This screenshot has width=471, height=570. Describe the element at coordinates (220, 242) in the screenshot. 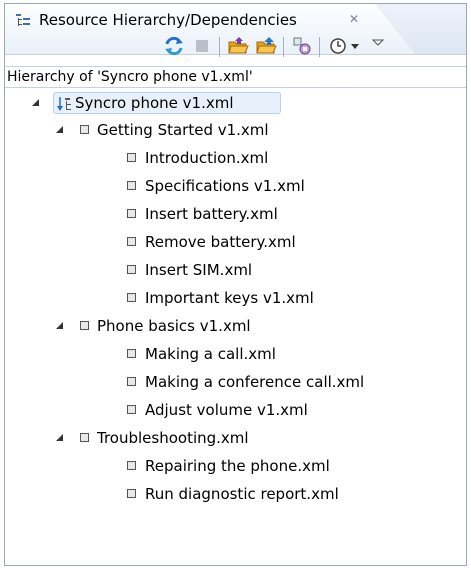

I see `tree-leaf-label: Remove battery.xml` at that location.